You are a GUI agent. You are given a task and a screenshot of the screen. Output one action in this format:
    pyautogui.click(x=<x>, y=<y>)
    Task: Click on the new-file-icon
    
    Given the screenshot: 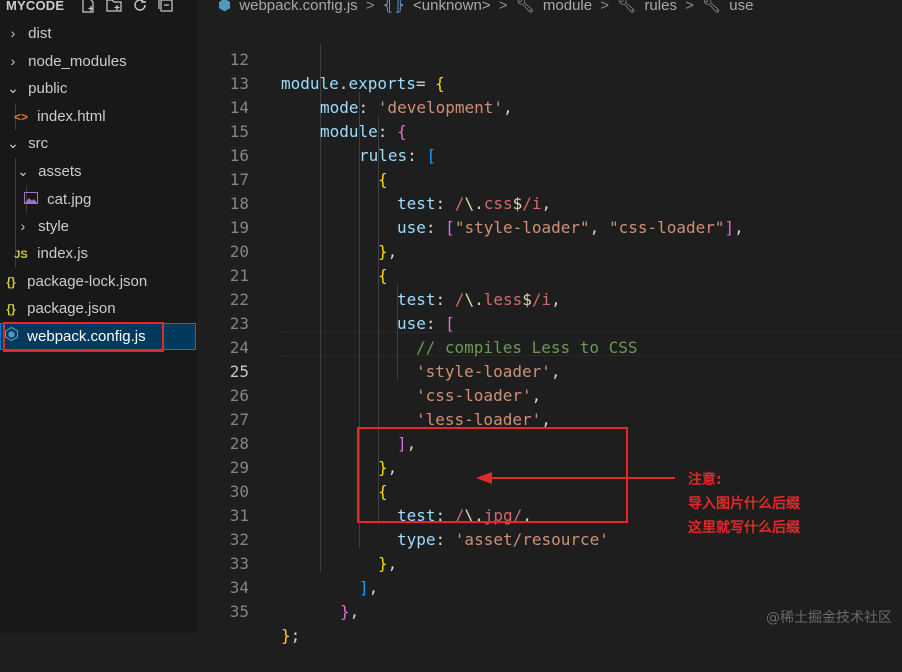 What is the action you would take?
    pyautogui.click(x=88, y=6)
    